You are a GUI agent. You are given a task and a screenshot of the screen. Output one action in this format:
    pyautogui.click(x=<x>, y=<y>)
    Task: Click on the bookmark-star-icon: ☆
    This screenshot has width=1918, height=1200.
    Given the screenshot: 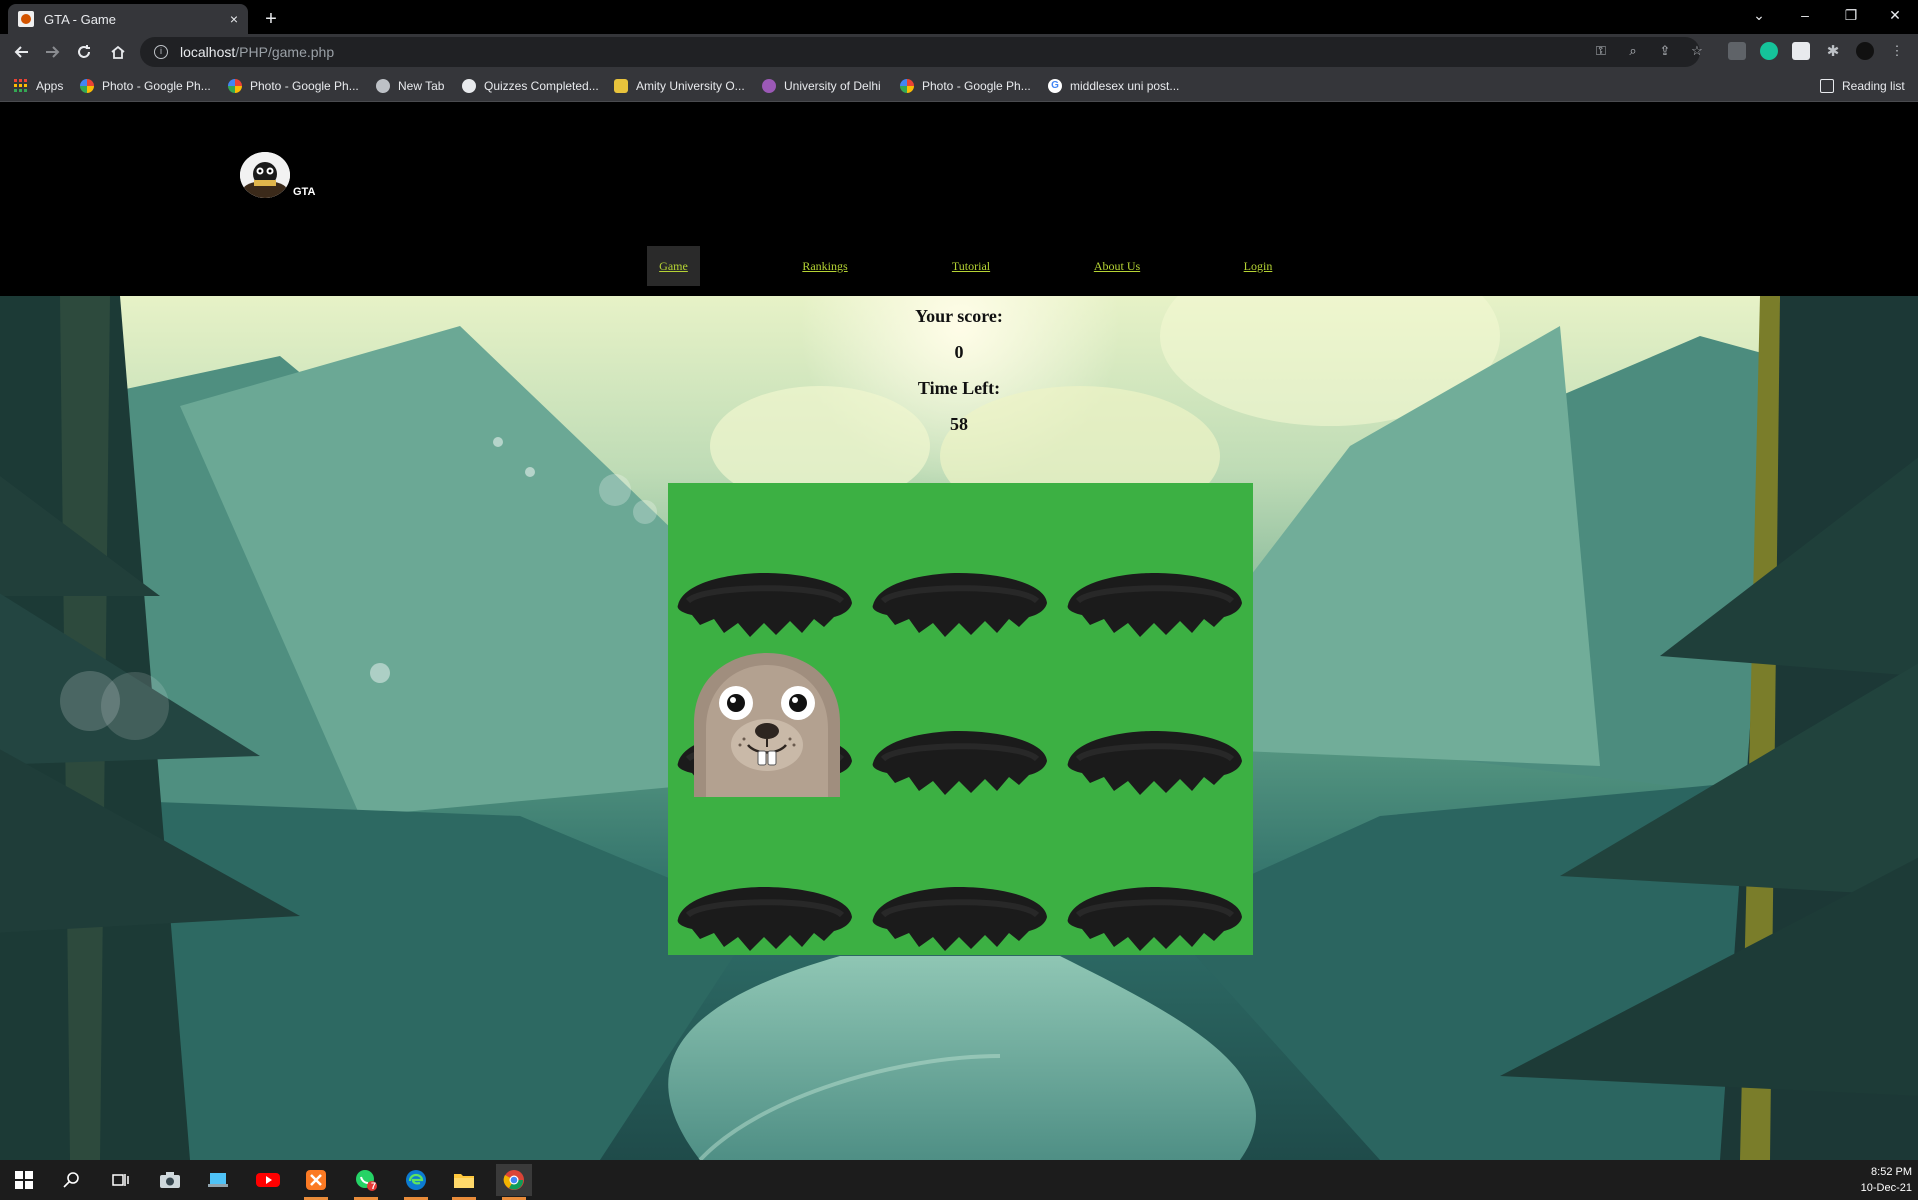 What is the action you would take?
    pyautogui.click(x=1697, y=51)
    